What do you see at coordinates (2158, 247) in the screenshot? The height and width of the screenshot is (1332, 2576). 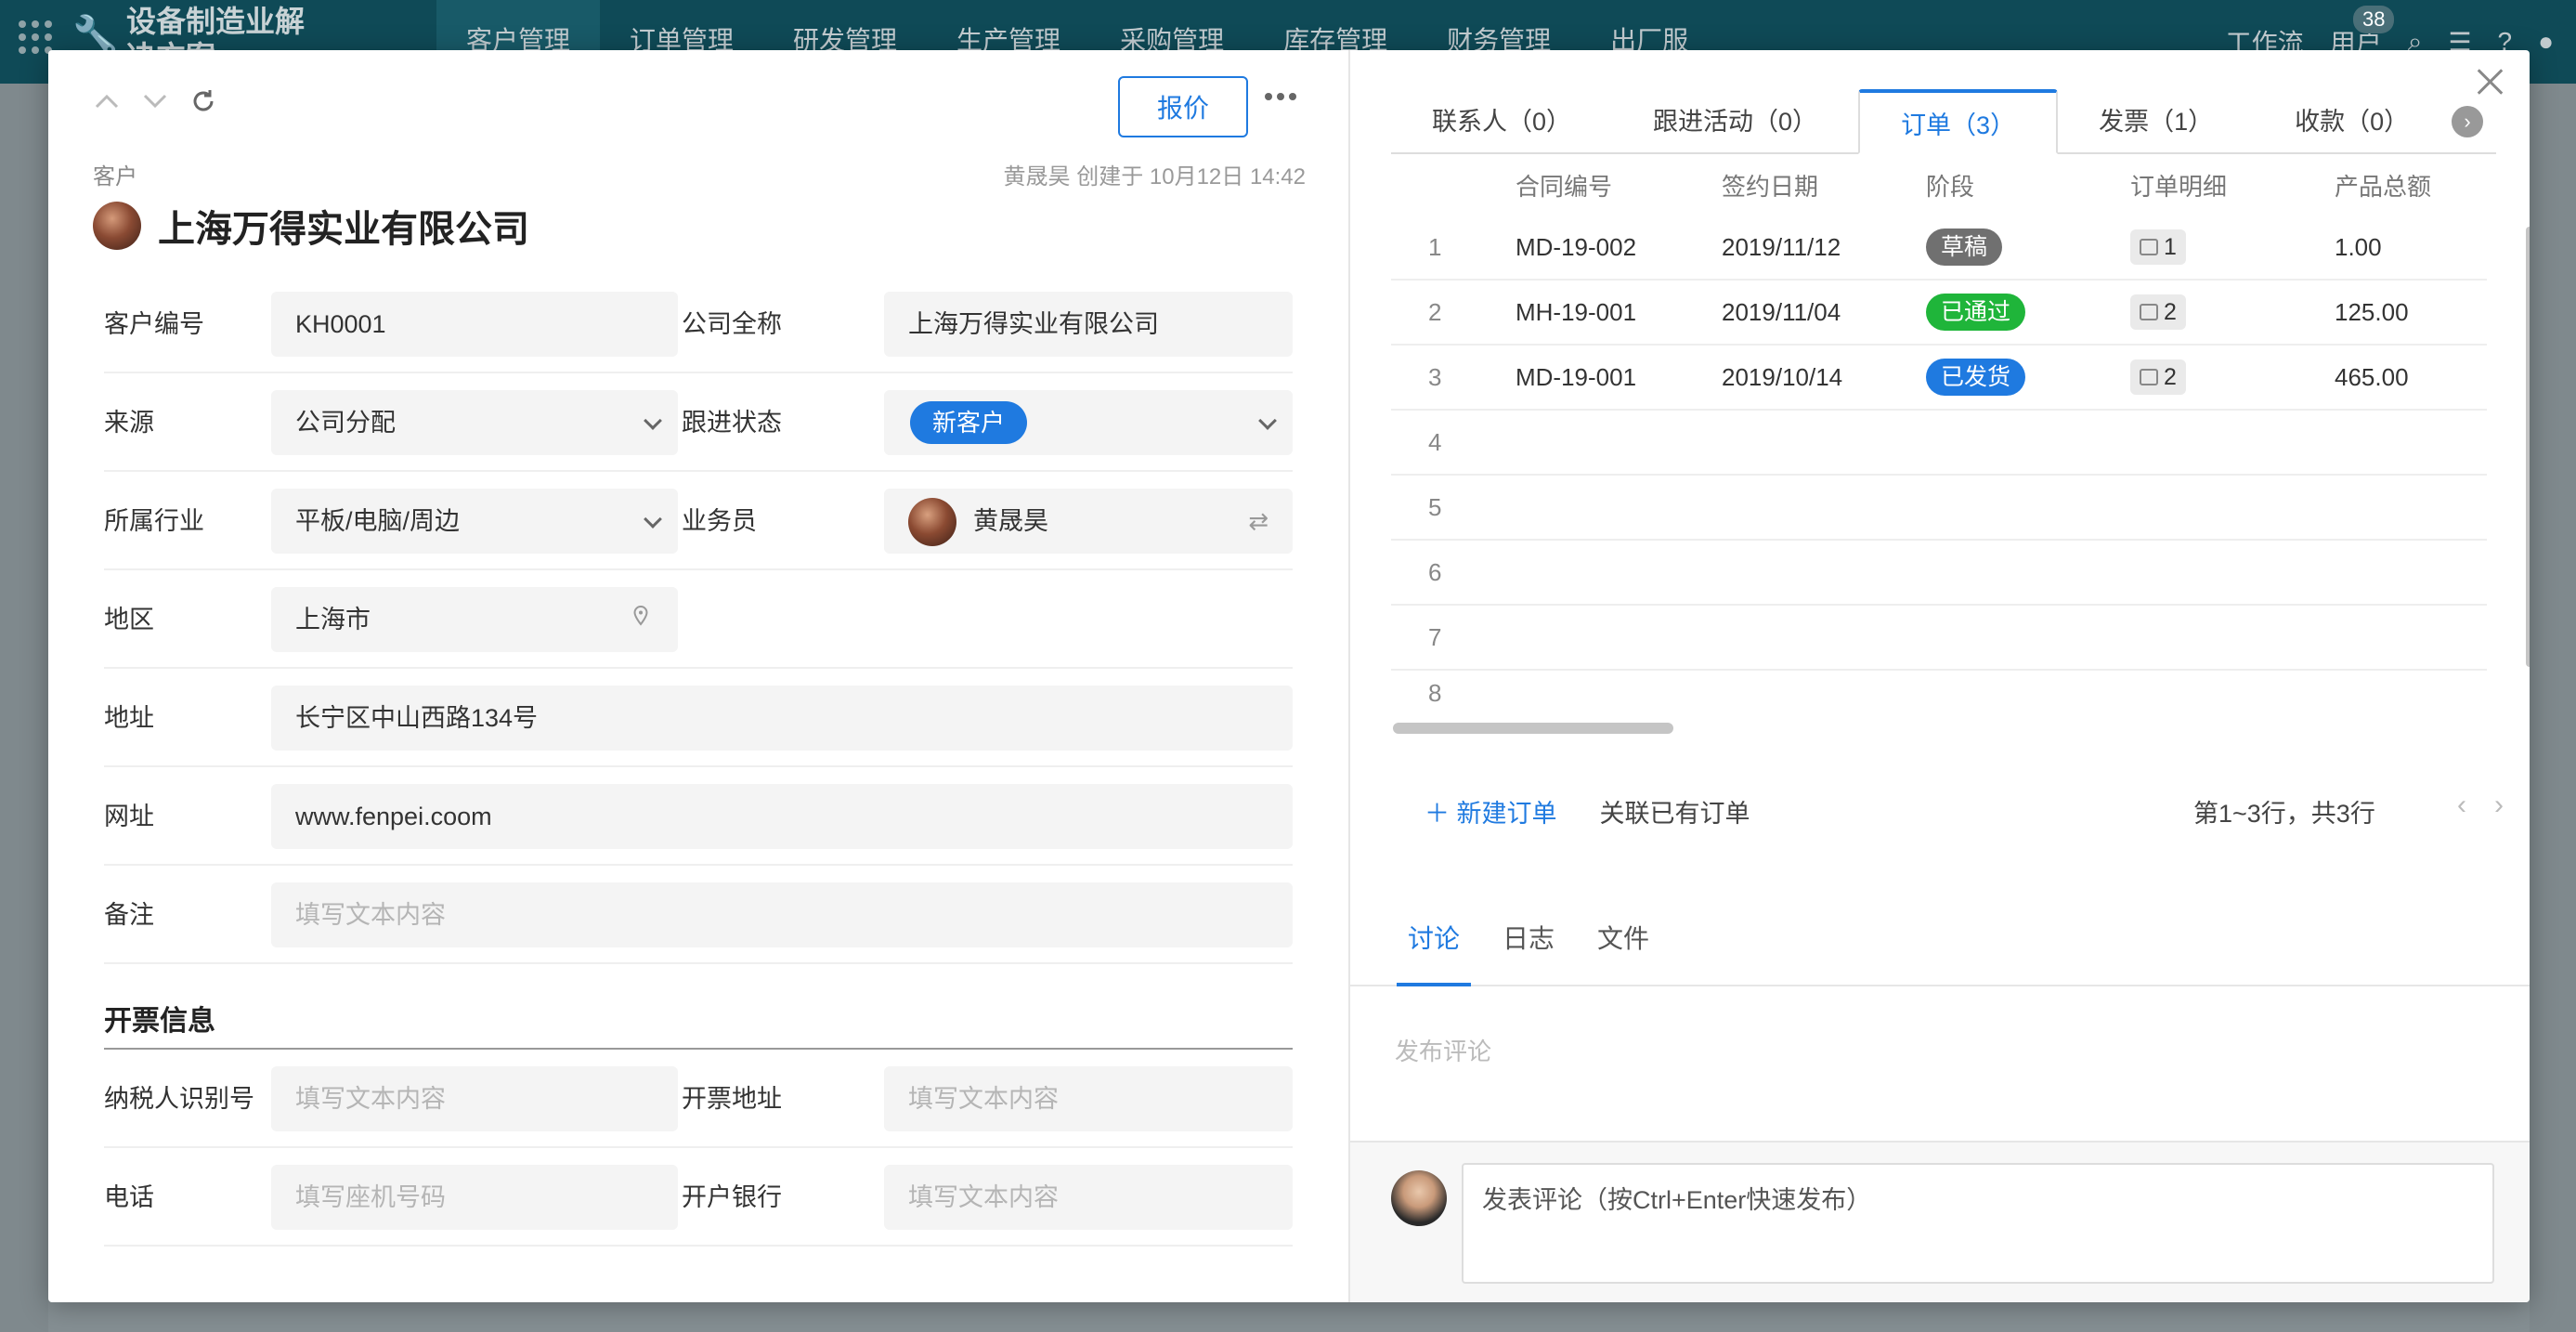 I see `order-detail-chip: 1` at bounding box center [2158, 247].